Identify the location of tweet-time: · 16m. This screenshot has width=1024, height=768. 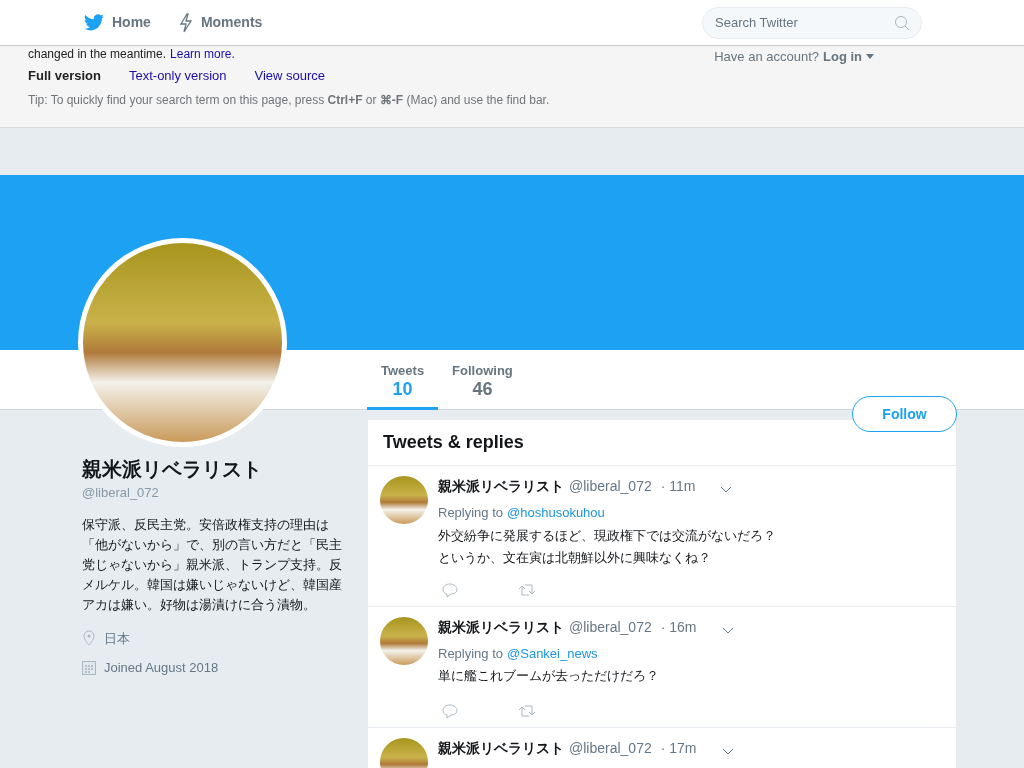
(678, 627).